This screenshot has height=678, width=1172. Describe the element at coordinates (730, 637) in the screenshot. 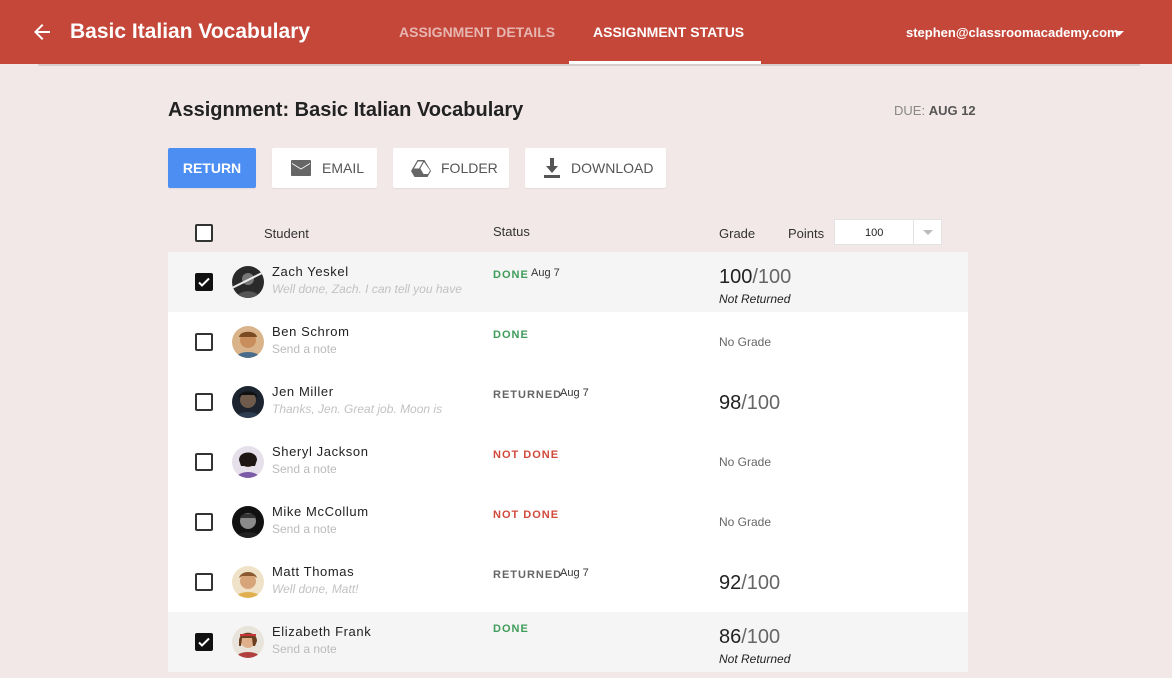

I see `grade-score: 86` at that location.